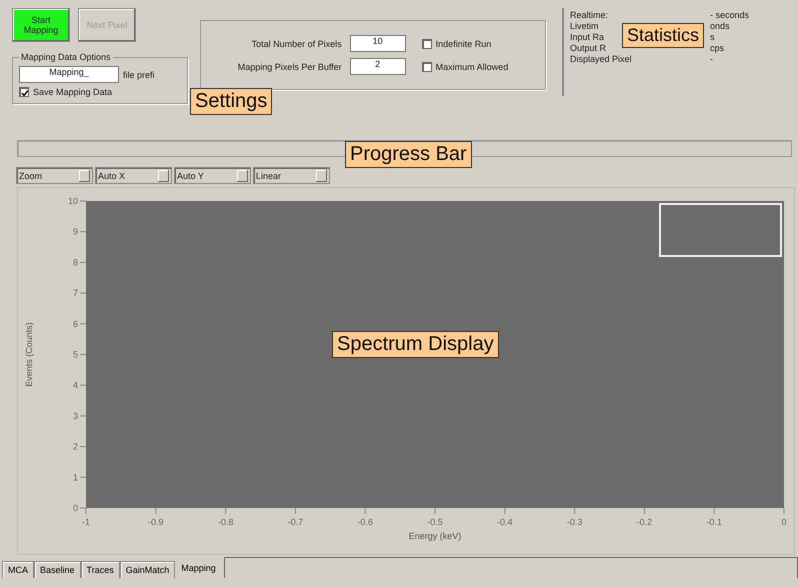 The width and height of the screenshot is (798, 587). What do you see at coordinates (29, 354) in the screenshot?
I see `y-axis-label: Events (Counts)` at bounding box center [29, 354].